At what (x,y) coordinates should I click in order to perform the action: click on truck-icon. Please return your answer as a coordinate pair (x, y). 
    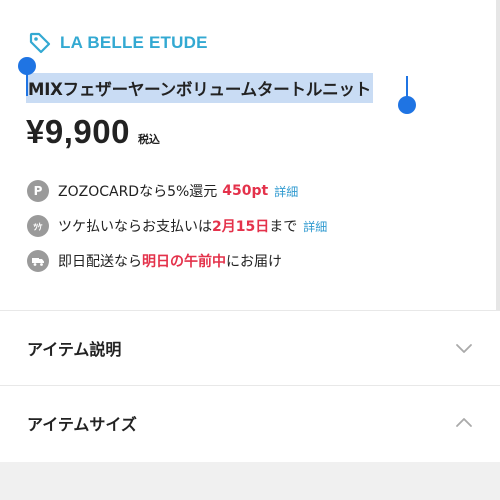
    Looking at the image, I should click on (38, 261).